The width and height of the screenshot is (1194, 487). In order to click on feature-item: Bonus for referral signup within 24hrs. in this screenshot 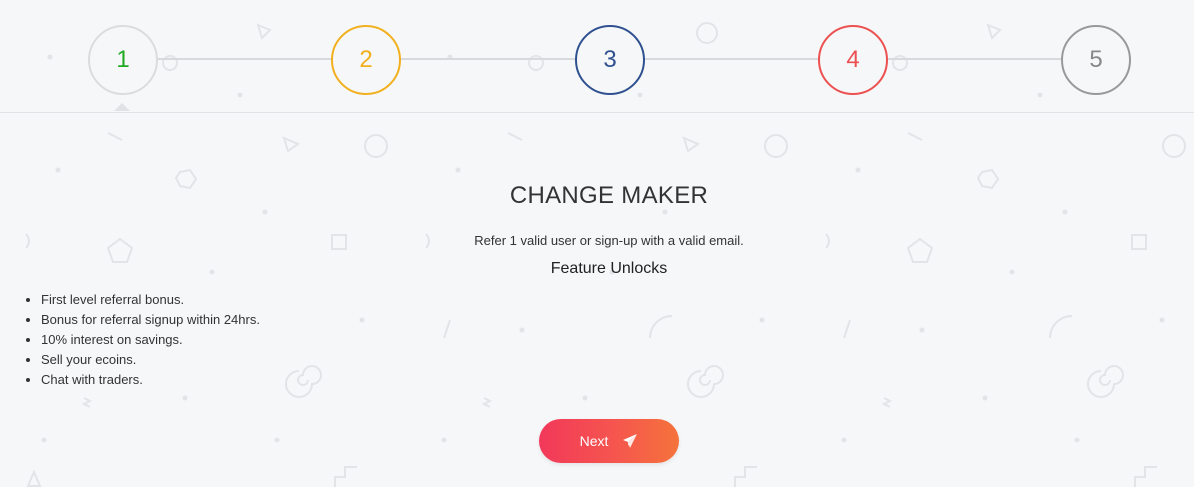, I will do `click(150, 320)`.